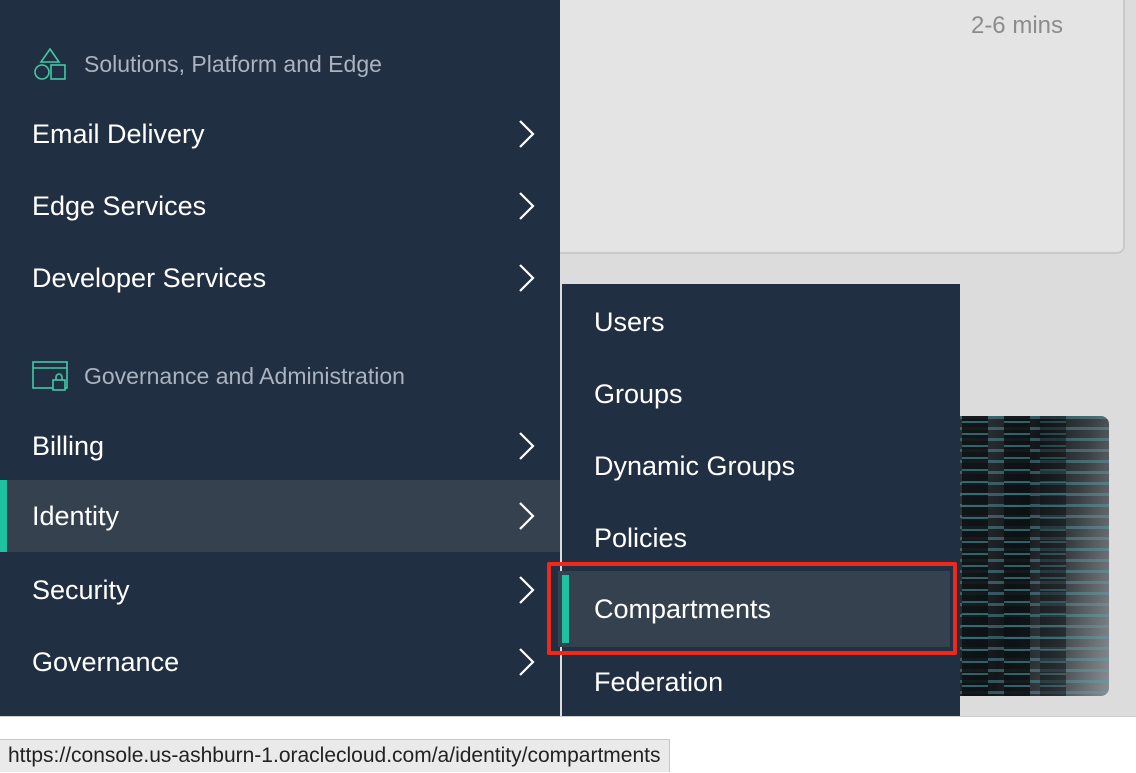 The height and width of the screenshot is (773, 1136). I want to click on menu-item-label: Edge Services, so click(119, 205).